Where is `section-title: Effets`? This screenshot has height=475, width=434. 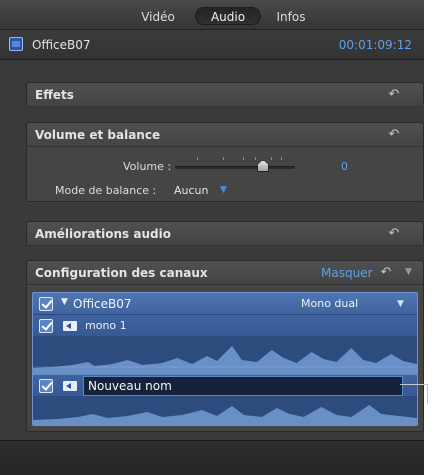 section-title: Effets is located at coordinates (54, 95).